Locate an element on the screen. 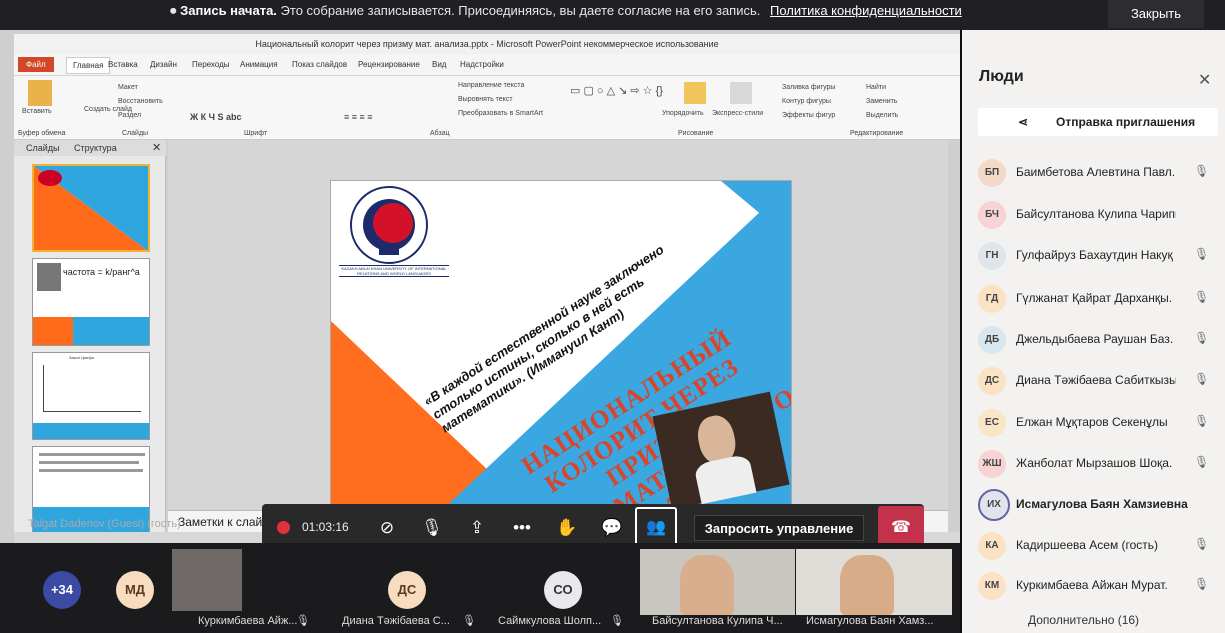  shape-outline-button: Контур фигуры is located at coordinates (806, 101).